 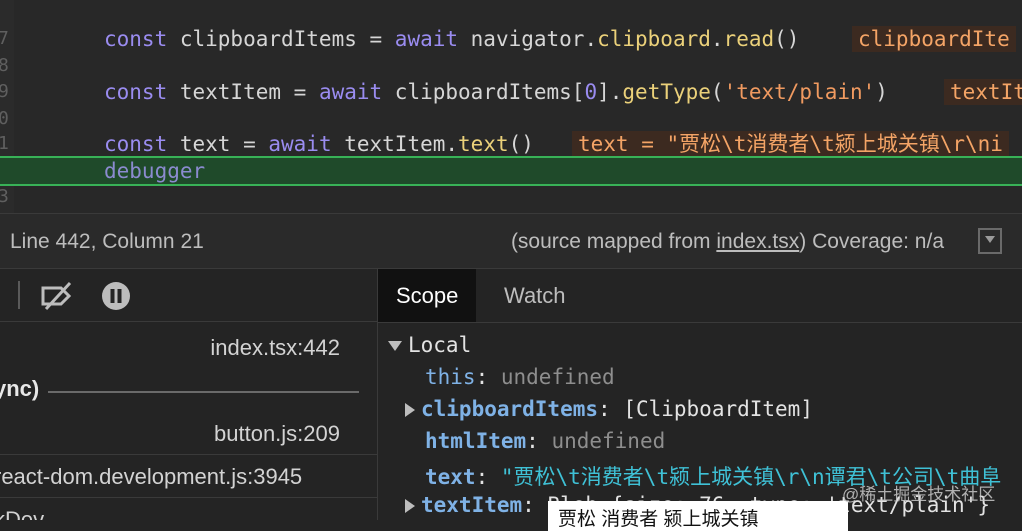 I want to click on toolbar-divider, so click(x=19, y=295).